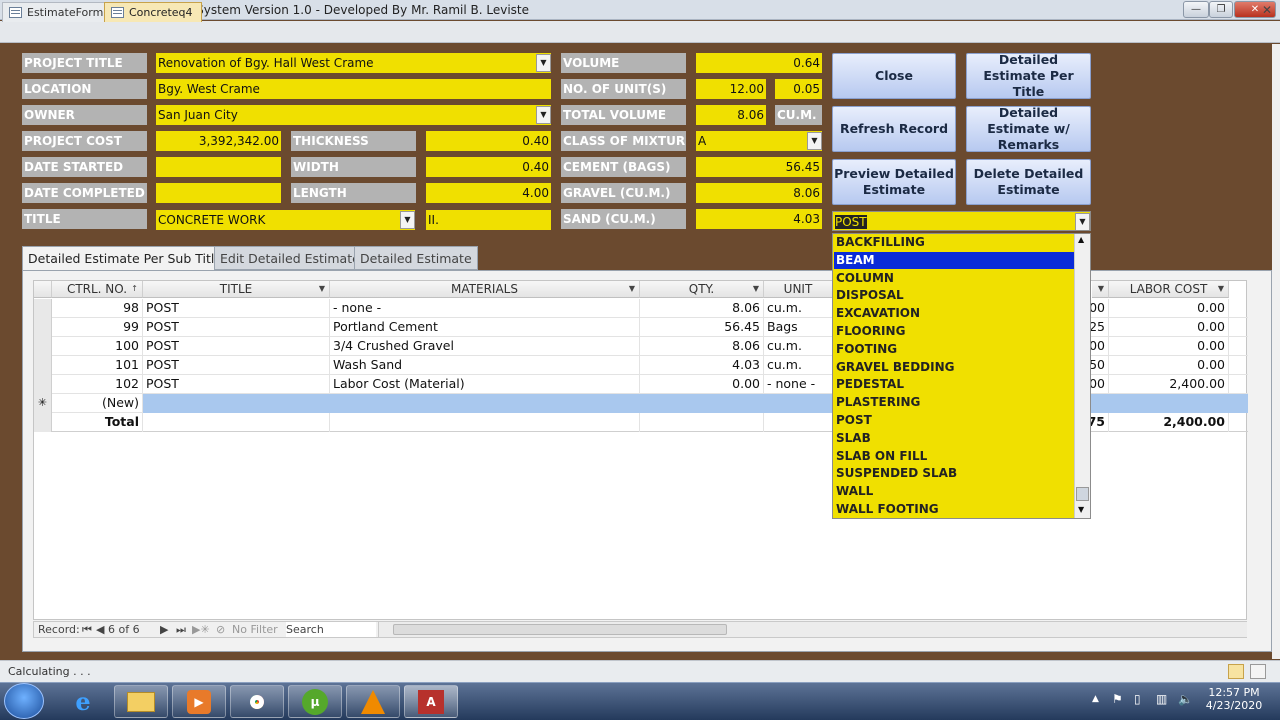 This screenshot has width=1280, height=720. Describe the element at coordinates (57, 12) in the screenshot. I see `tab-estimateform: EstimateForm` at that location.